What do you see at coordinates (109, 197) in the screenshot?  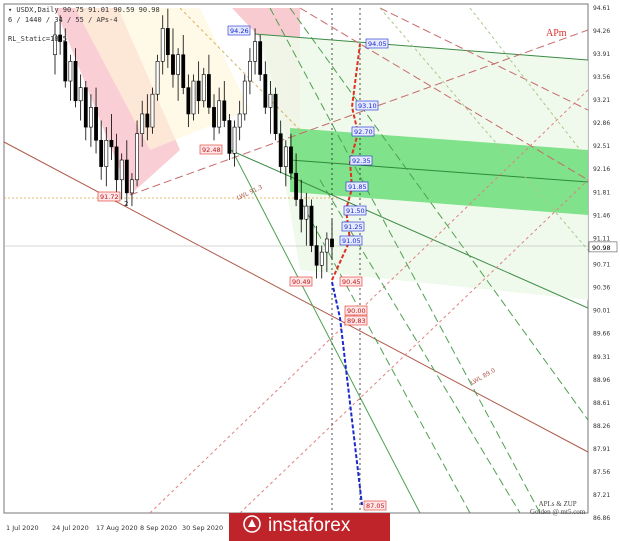 I see `price-tag-red-text: 91.72` at bounding box center [109, 197].